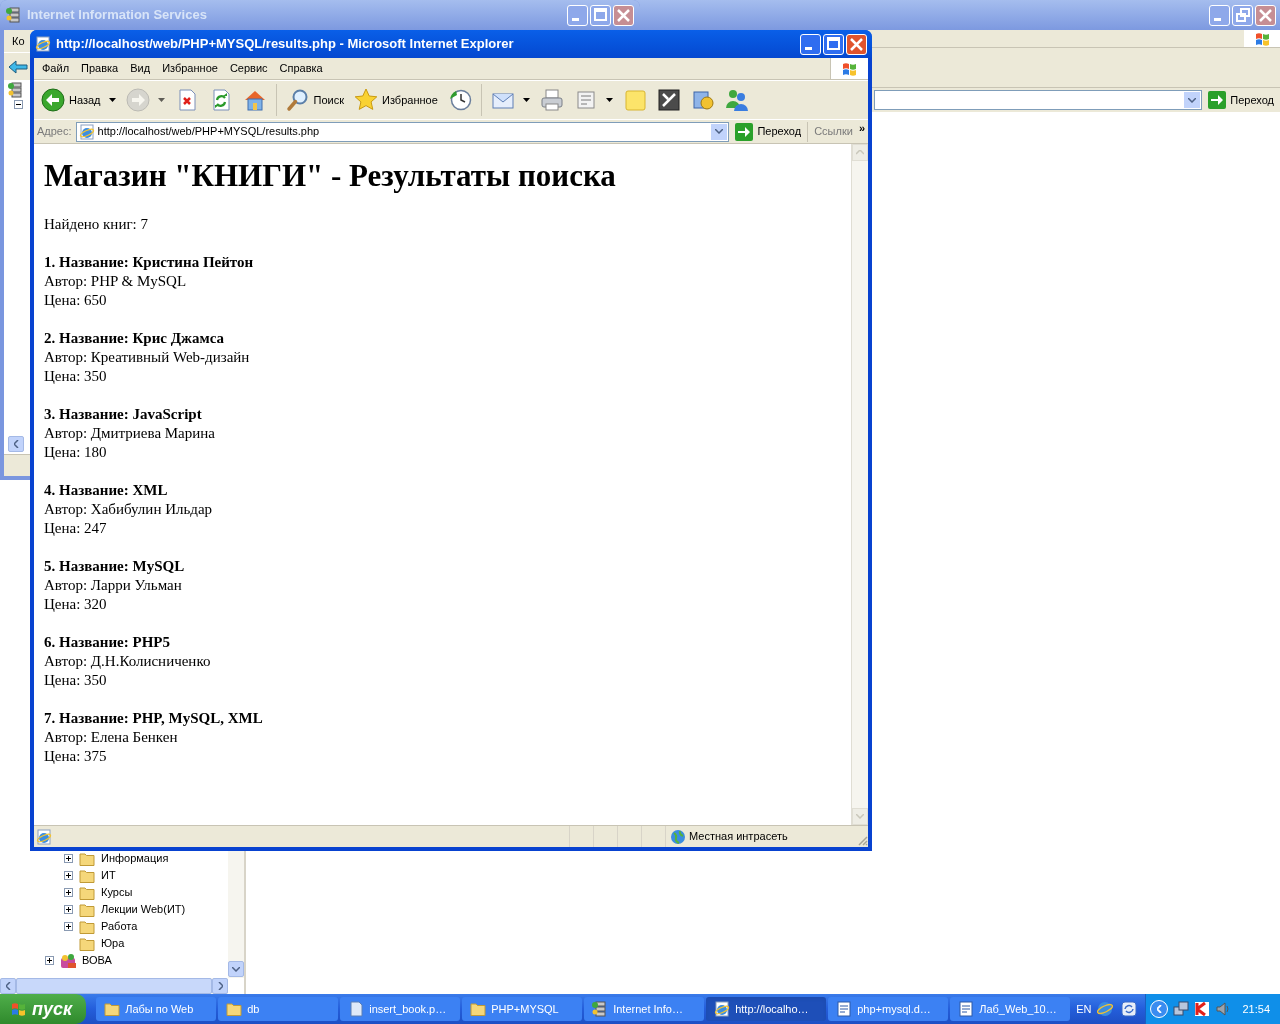 This screenshot has width=1280, height=1024. Describe the element at coordinates (301, 68) in the screenshot. I see `menu-item: Справка` at that location.